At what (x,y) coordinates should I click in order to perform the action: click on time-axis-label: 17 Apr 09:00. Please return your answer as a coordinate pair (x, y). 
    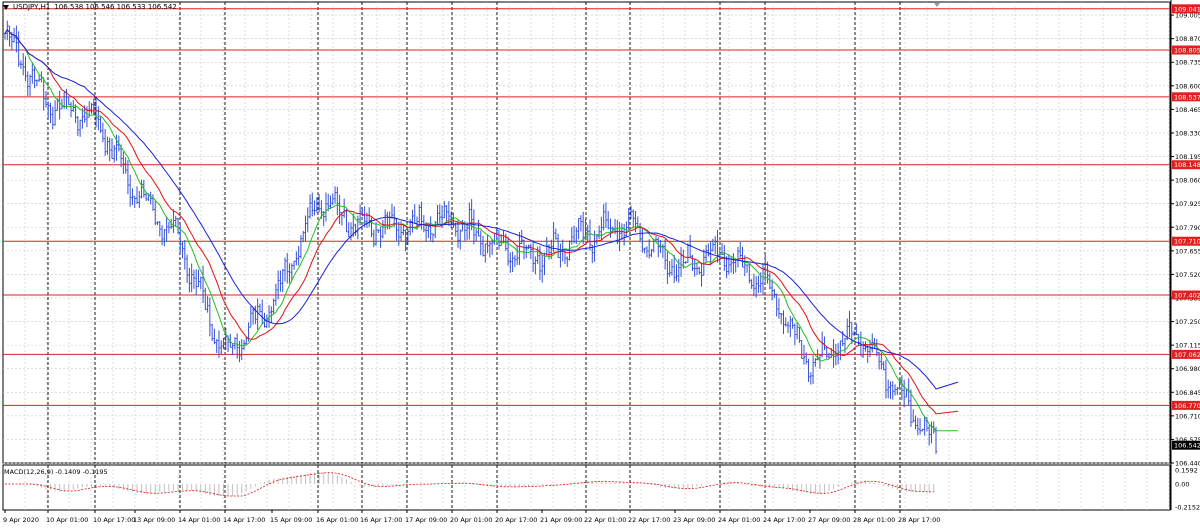
    Looking at the image, I should click on (426, 520).